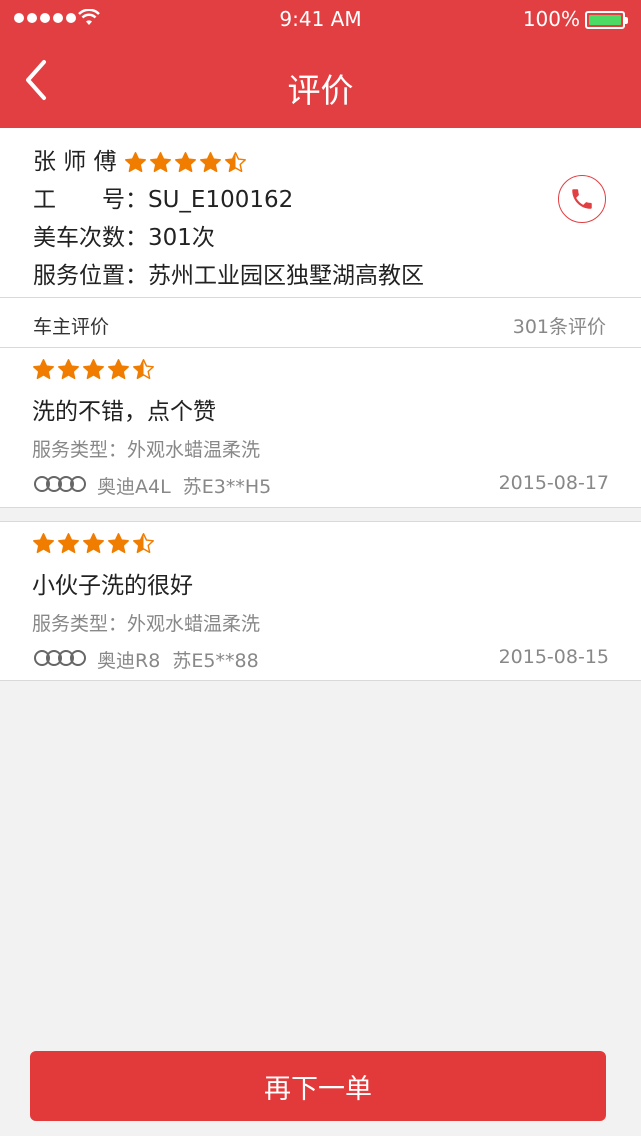 This screenshot has width=641, height=1136. What do you see at coordinates (112, 586) in the screenshot?
I see `review-comment: 小伙子洗的很好` at bounding box center [112, 586].